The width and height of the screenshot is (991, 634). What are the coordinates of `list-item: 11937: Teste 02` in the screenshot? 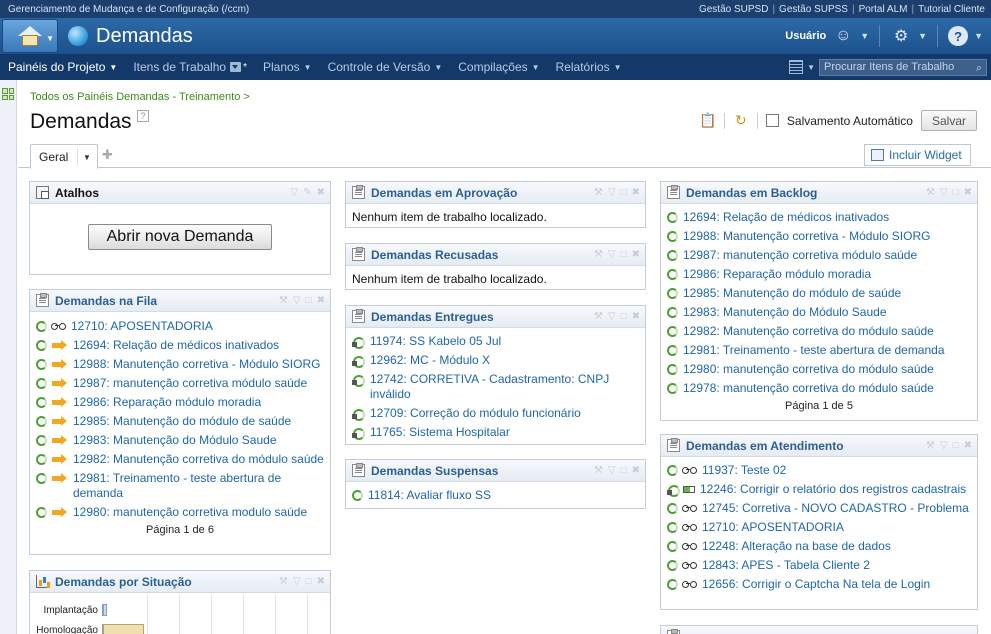 It's located at (819, 470).